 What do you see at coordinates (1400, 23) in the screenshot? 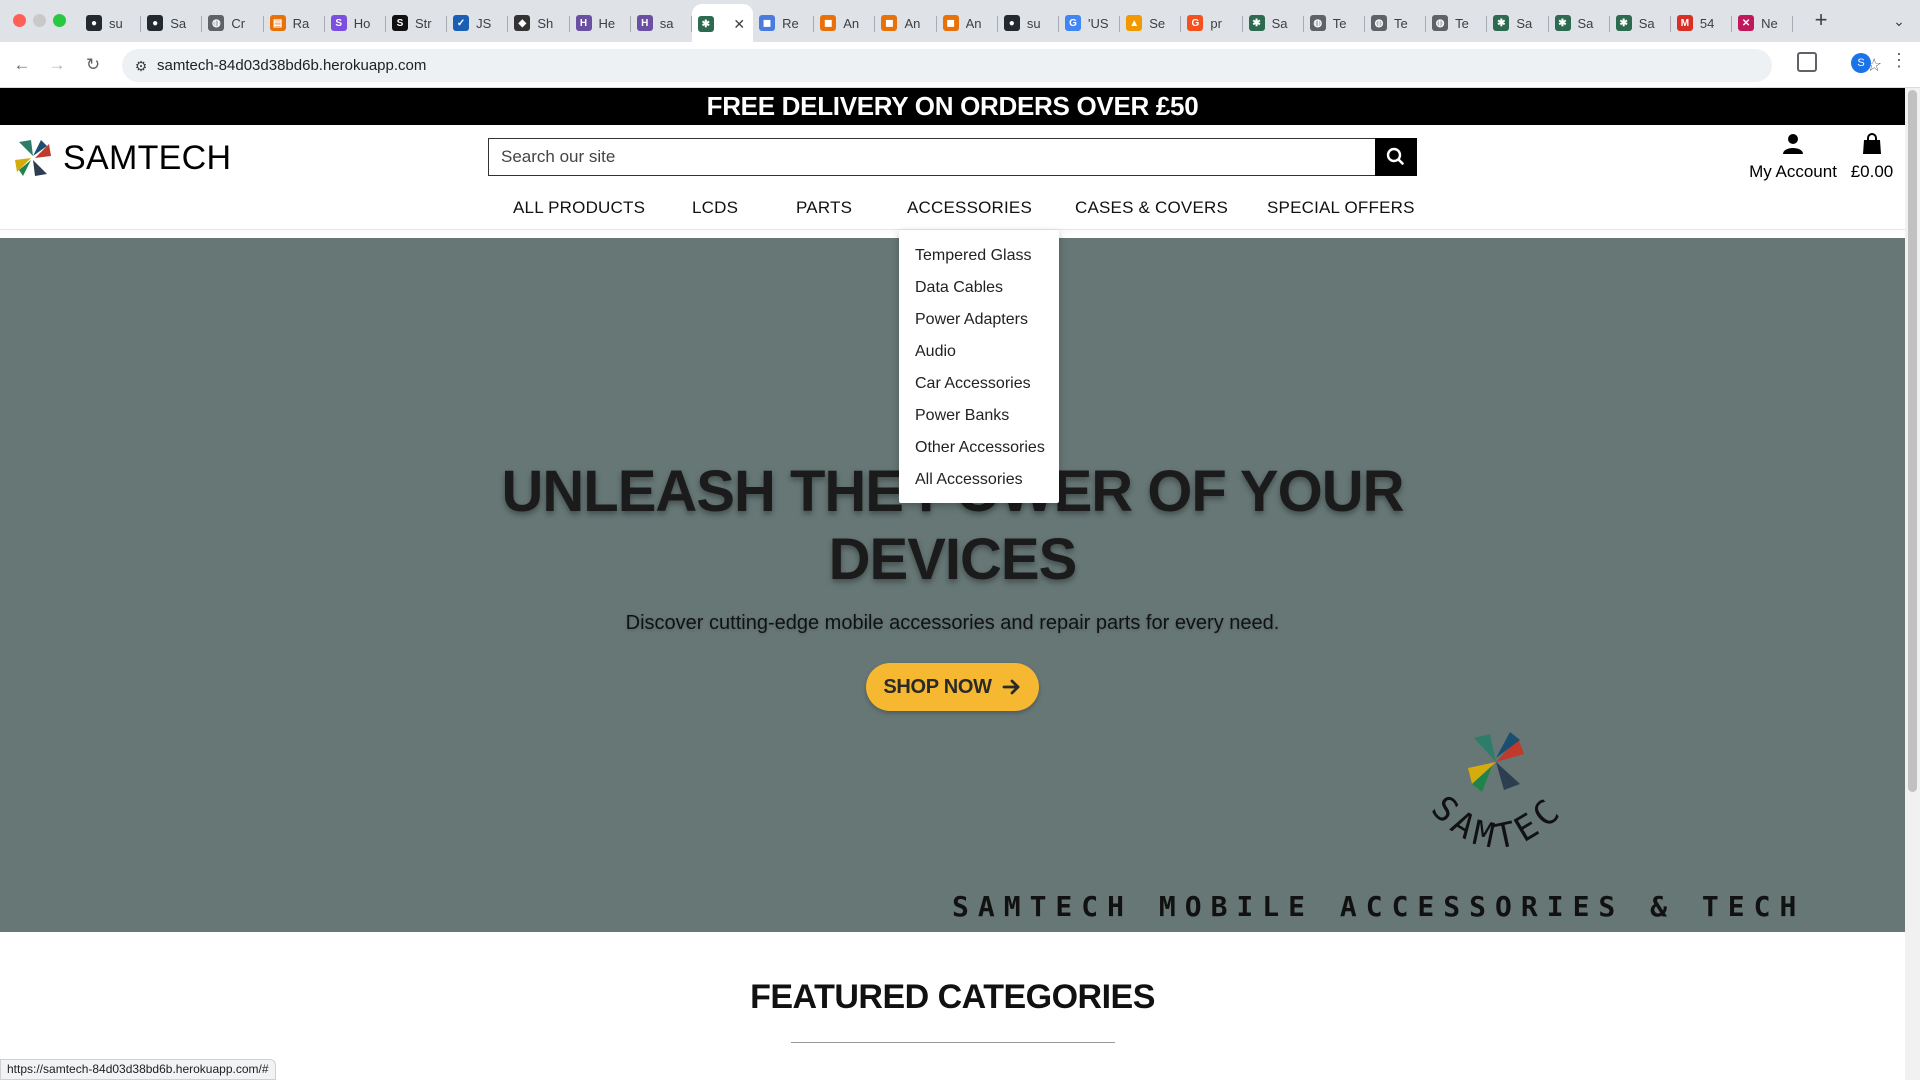
I see `browser-tab-label: Te` at bounding box center [1400, 23].